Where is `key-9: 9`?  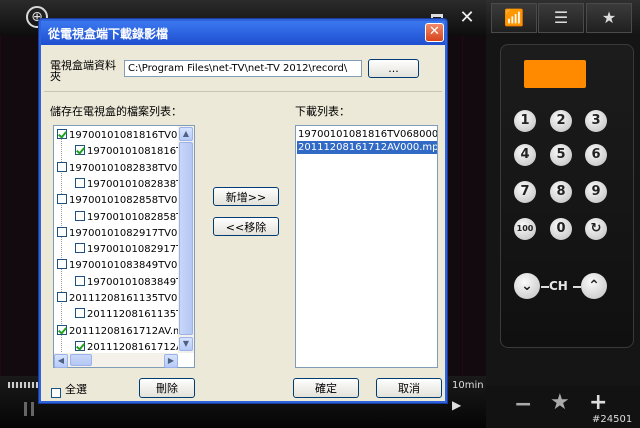
key-9: 9 is located at coordinates (596, 192).